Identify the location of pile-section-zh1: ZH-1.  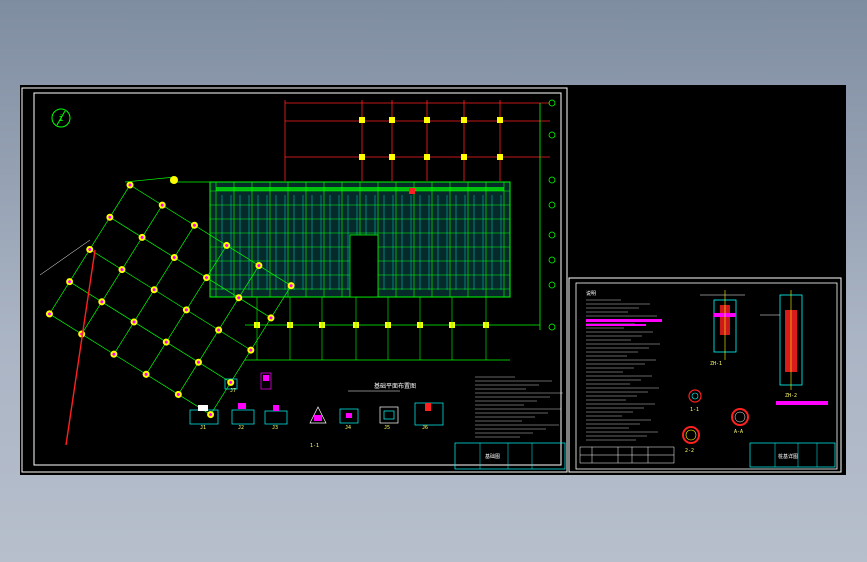
(722, 328).